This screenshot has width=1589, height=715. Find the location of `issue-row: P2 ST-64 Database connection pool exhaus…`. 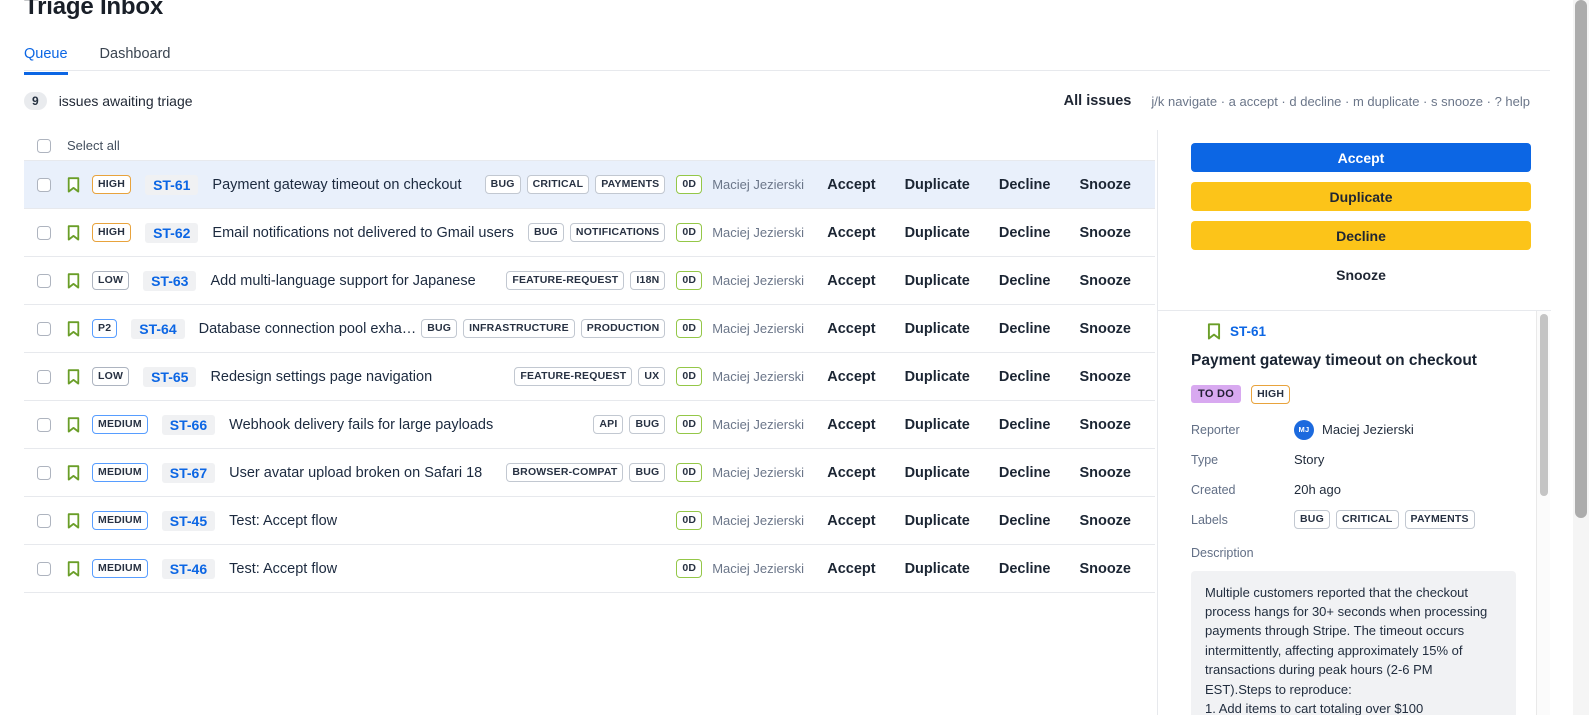

issue-row: P2 ST-64 Database connection pool exhaus… is located at coordinates (589, 329).